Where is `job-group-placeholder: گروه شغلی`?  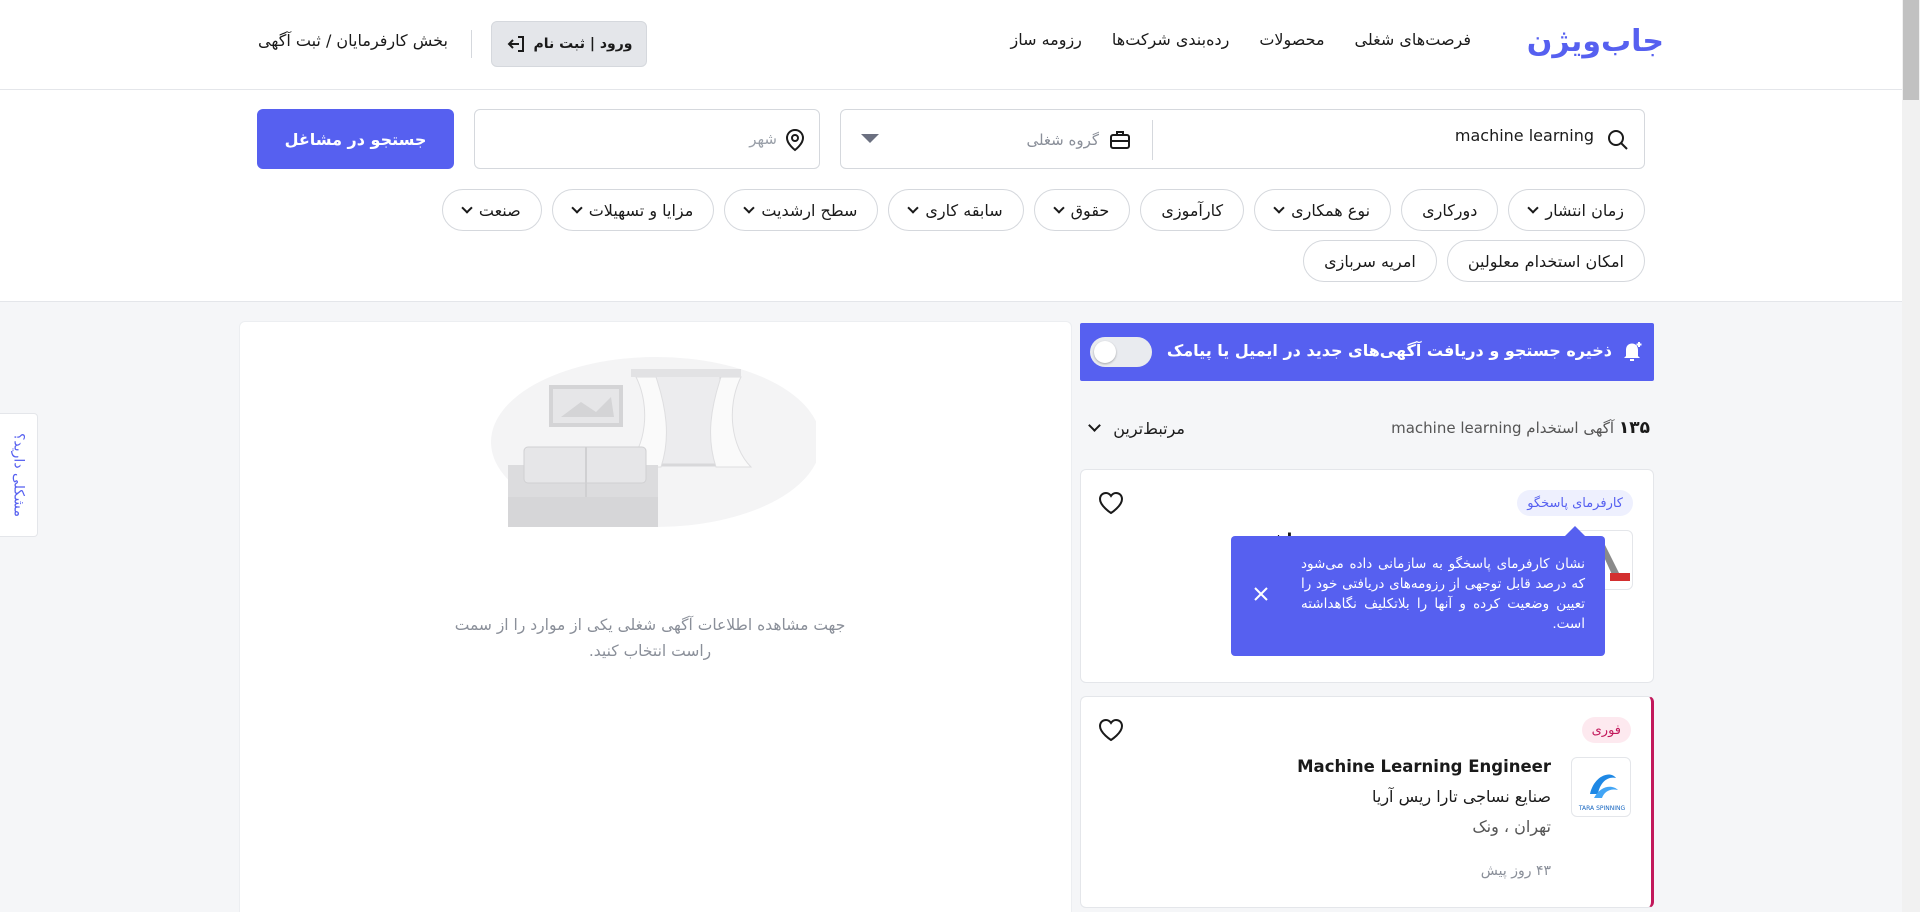 job-group-placeholder: گروه شغلی is located at coordinates (1062, 140).